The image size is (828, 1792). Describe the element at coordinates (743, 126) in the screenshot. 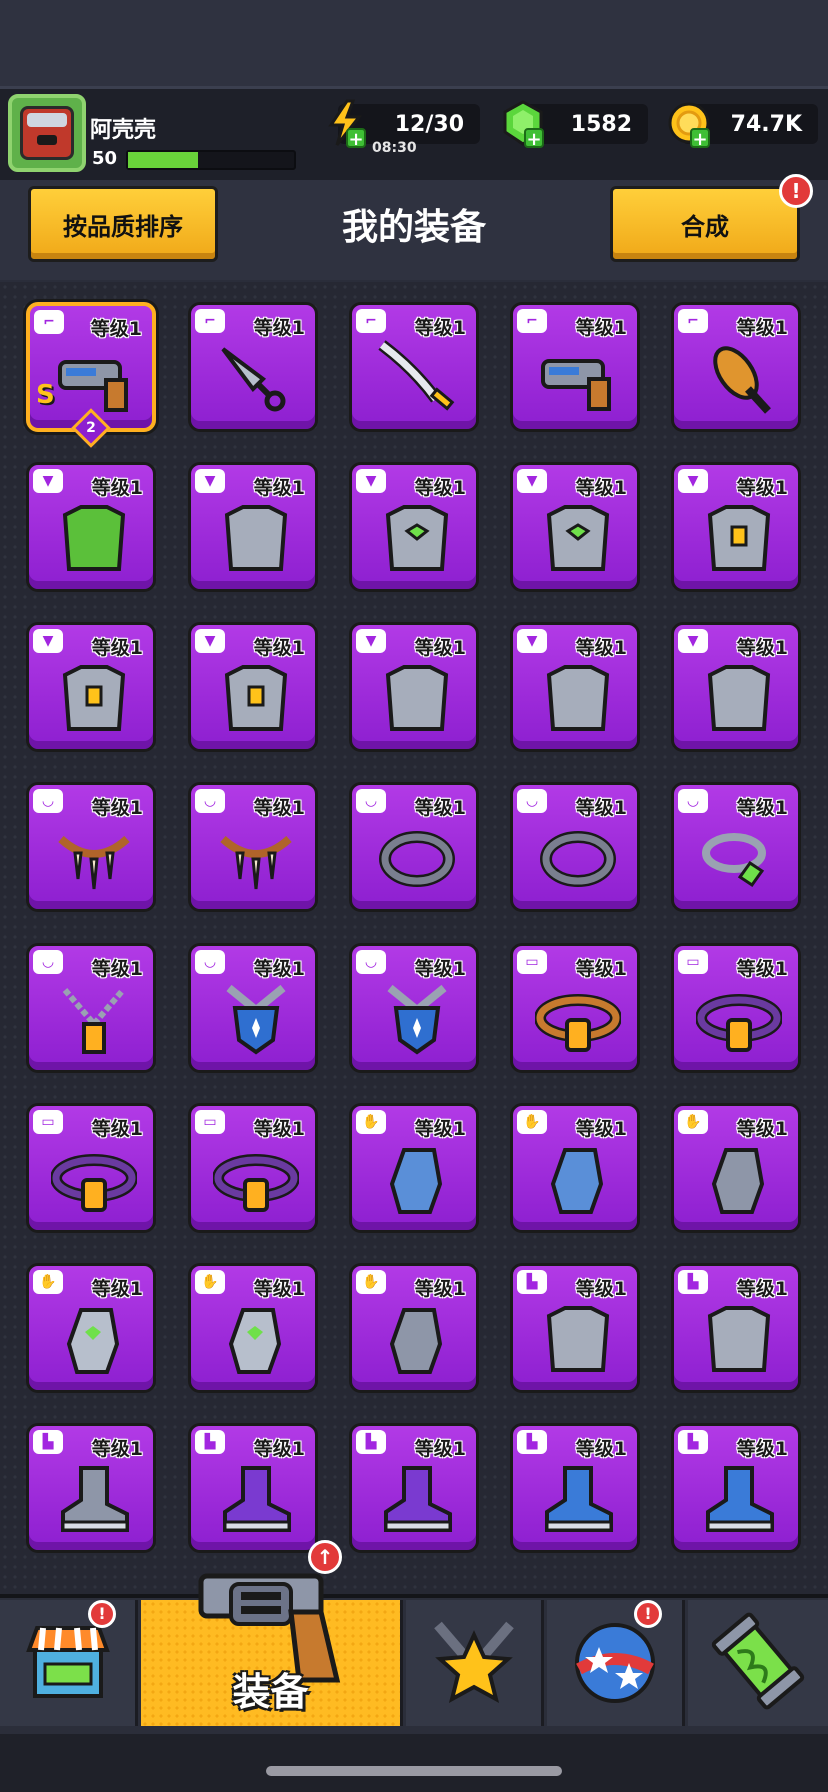

I see `coin-counter: + 74.7K` at that location.